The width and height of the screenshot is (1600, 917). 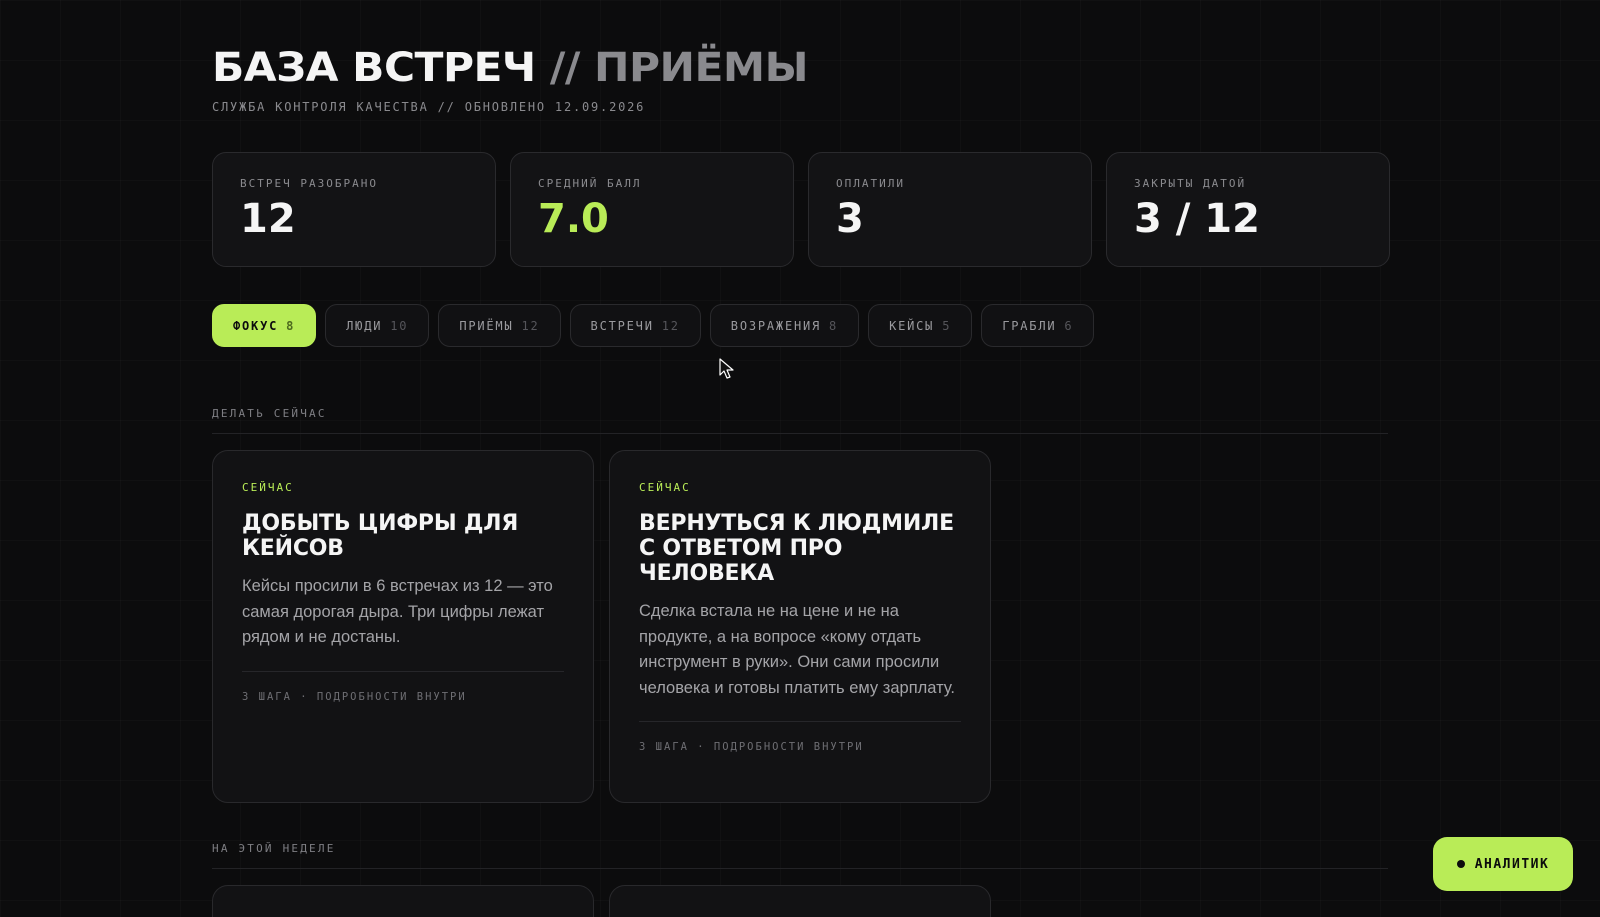 I want to click on tab-count: 6, so click(x=1069, y=325).